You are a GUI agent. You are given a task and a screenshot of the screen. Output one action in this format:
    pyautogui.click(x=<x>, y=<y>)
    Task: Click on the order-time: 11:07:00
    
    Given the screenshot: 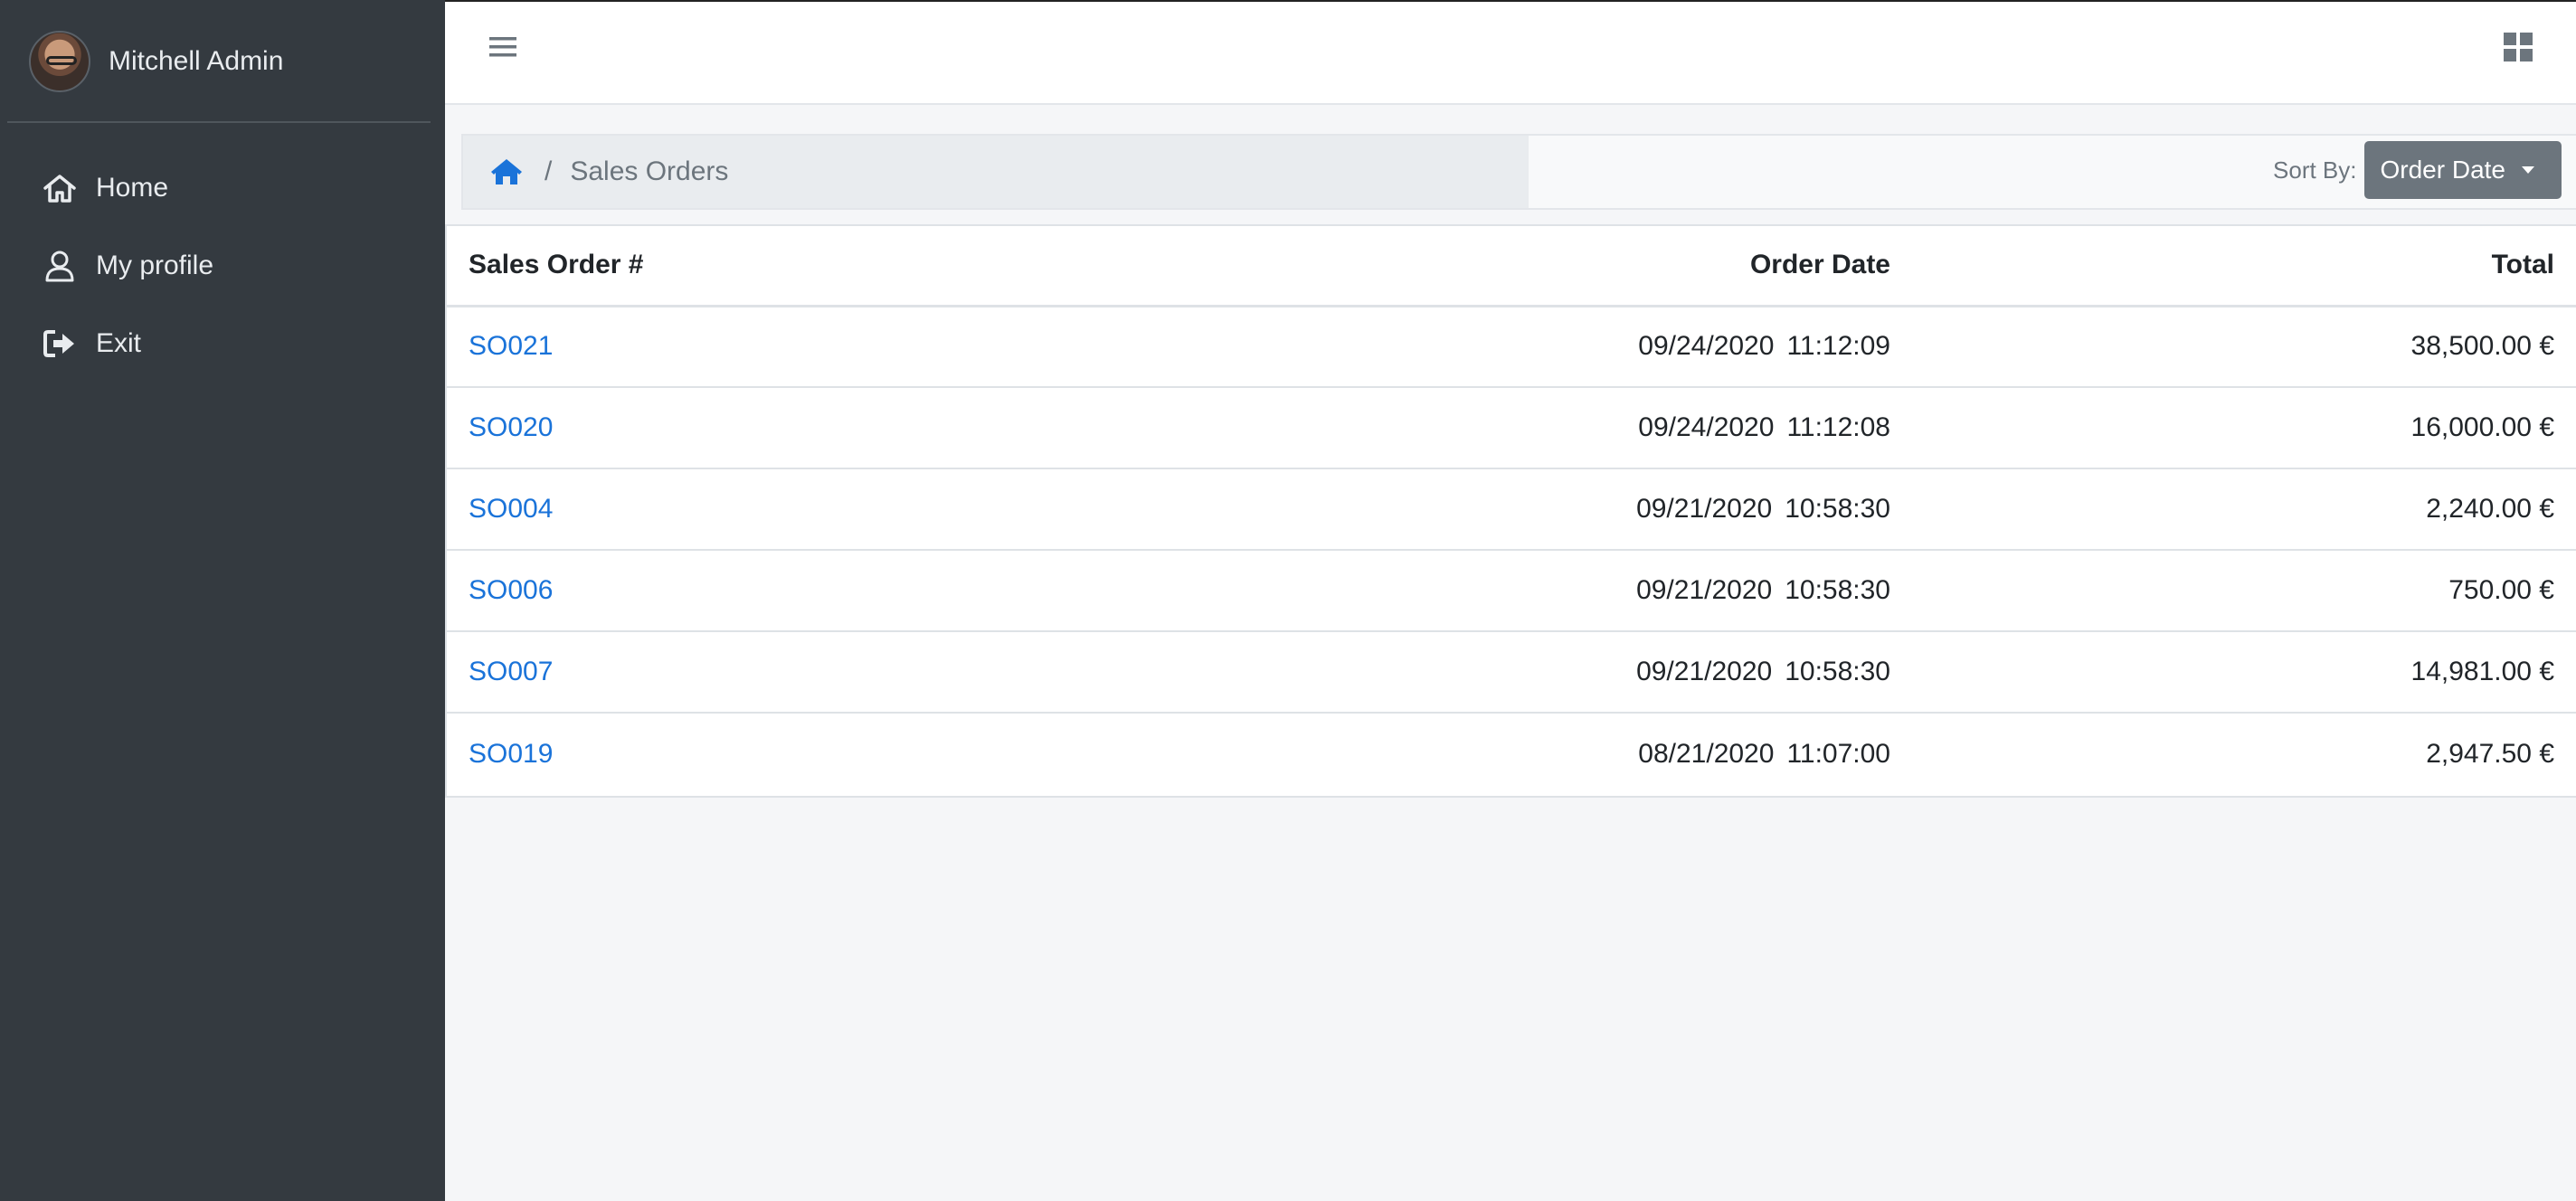 What is the action you would take?
    pyautogui.click(x=1838, y=754)
    